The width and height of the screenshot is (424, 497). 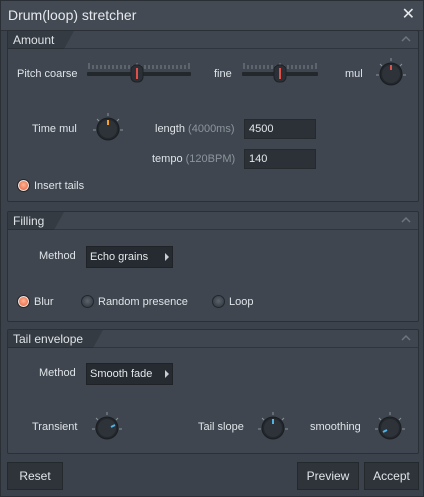 What do you see at coordinates (212, 16) in the screenshot?
I see `titlebar: Drum(loop) stretcher ✕` at bounding box center [212, 16].